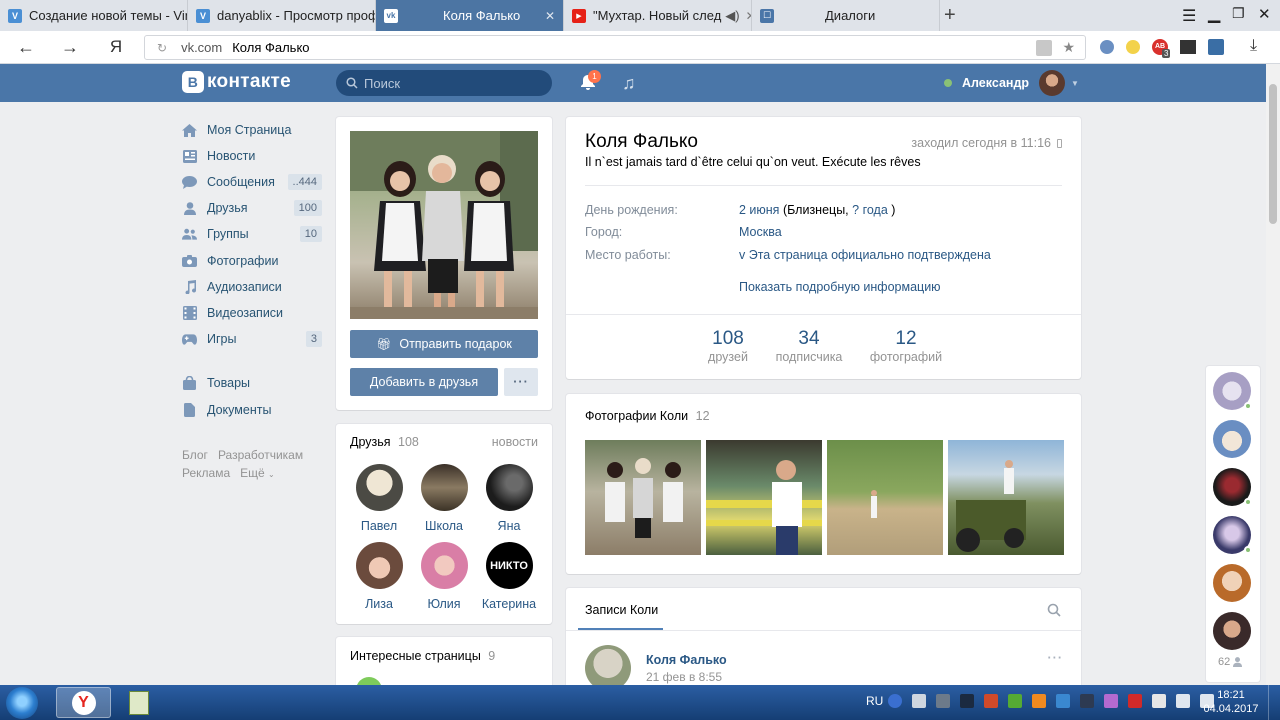 The height and width of the screenshot is (720, 1280). I want to click on restore-icon: ❐, so click(1238, 13).